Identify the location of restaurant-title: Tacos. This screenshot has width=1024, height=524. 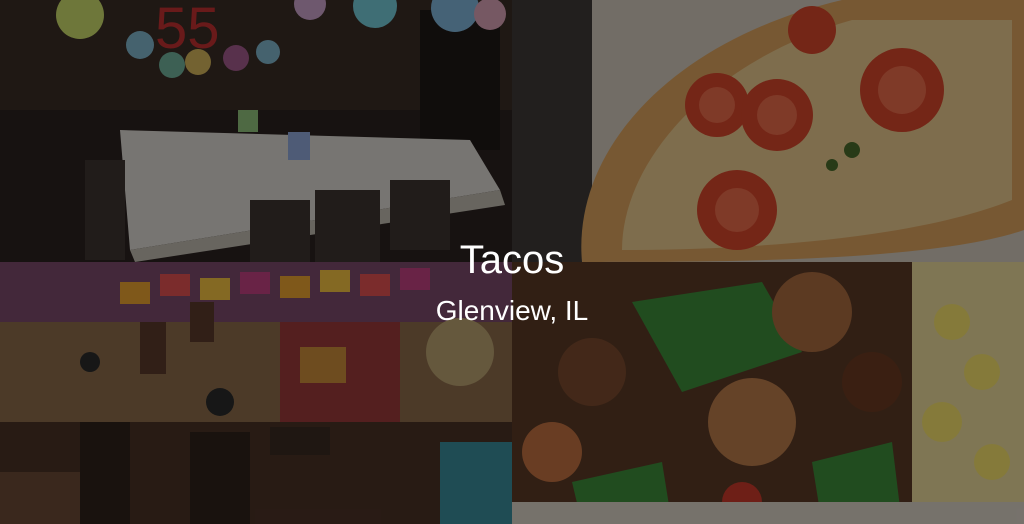
(512, 260).